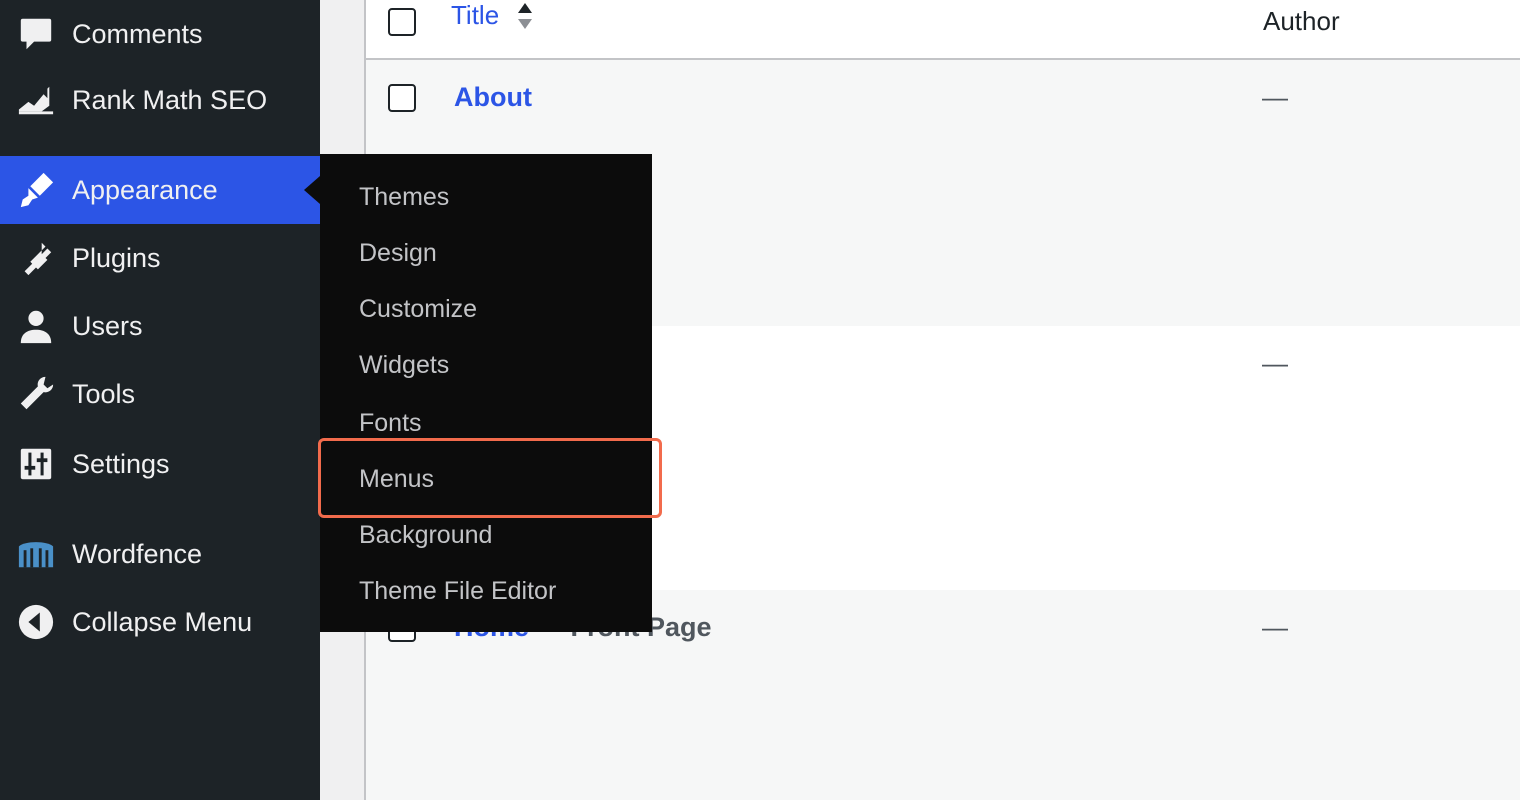 Image resolution: width=1520 pixels, height=800 pixels. I want to click on paintbrush-icon, so click(36, 190).